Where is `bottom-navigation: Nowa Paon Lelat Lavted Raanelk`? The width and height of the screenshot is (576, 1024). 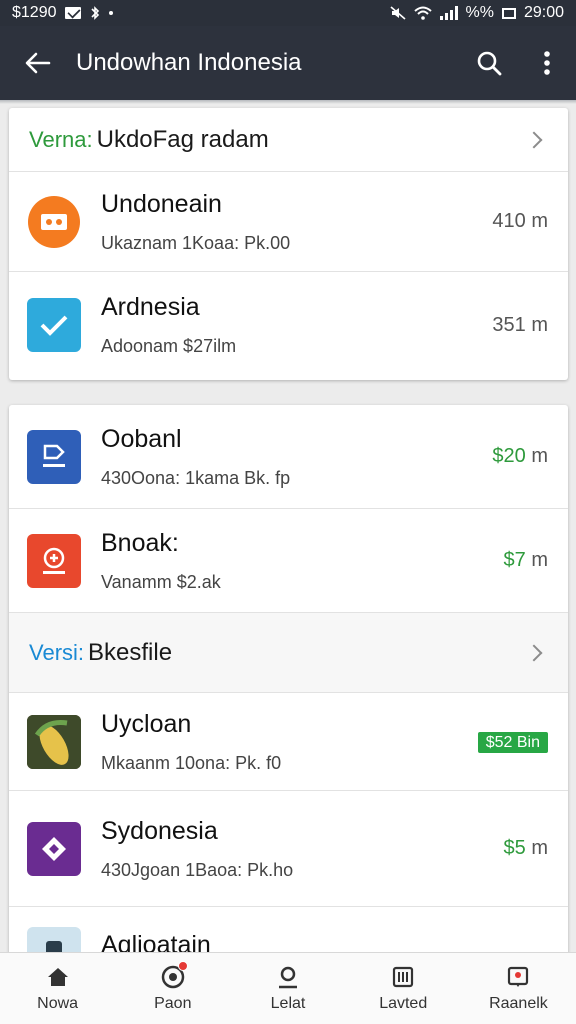 bottom-navigation: Nowa Paon Lelat Lavted Raanelk is located at coordinates (288, 988).